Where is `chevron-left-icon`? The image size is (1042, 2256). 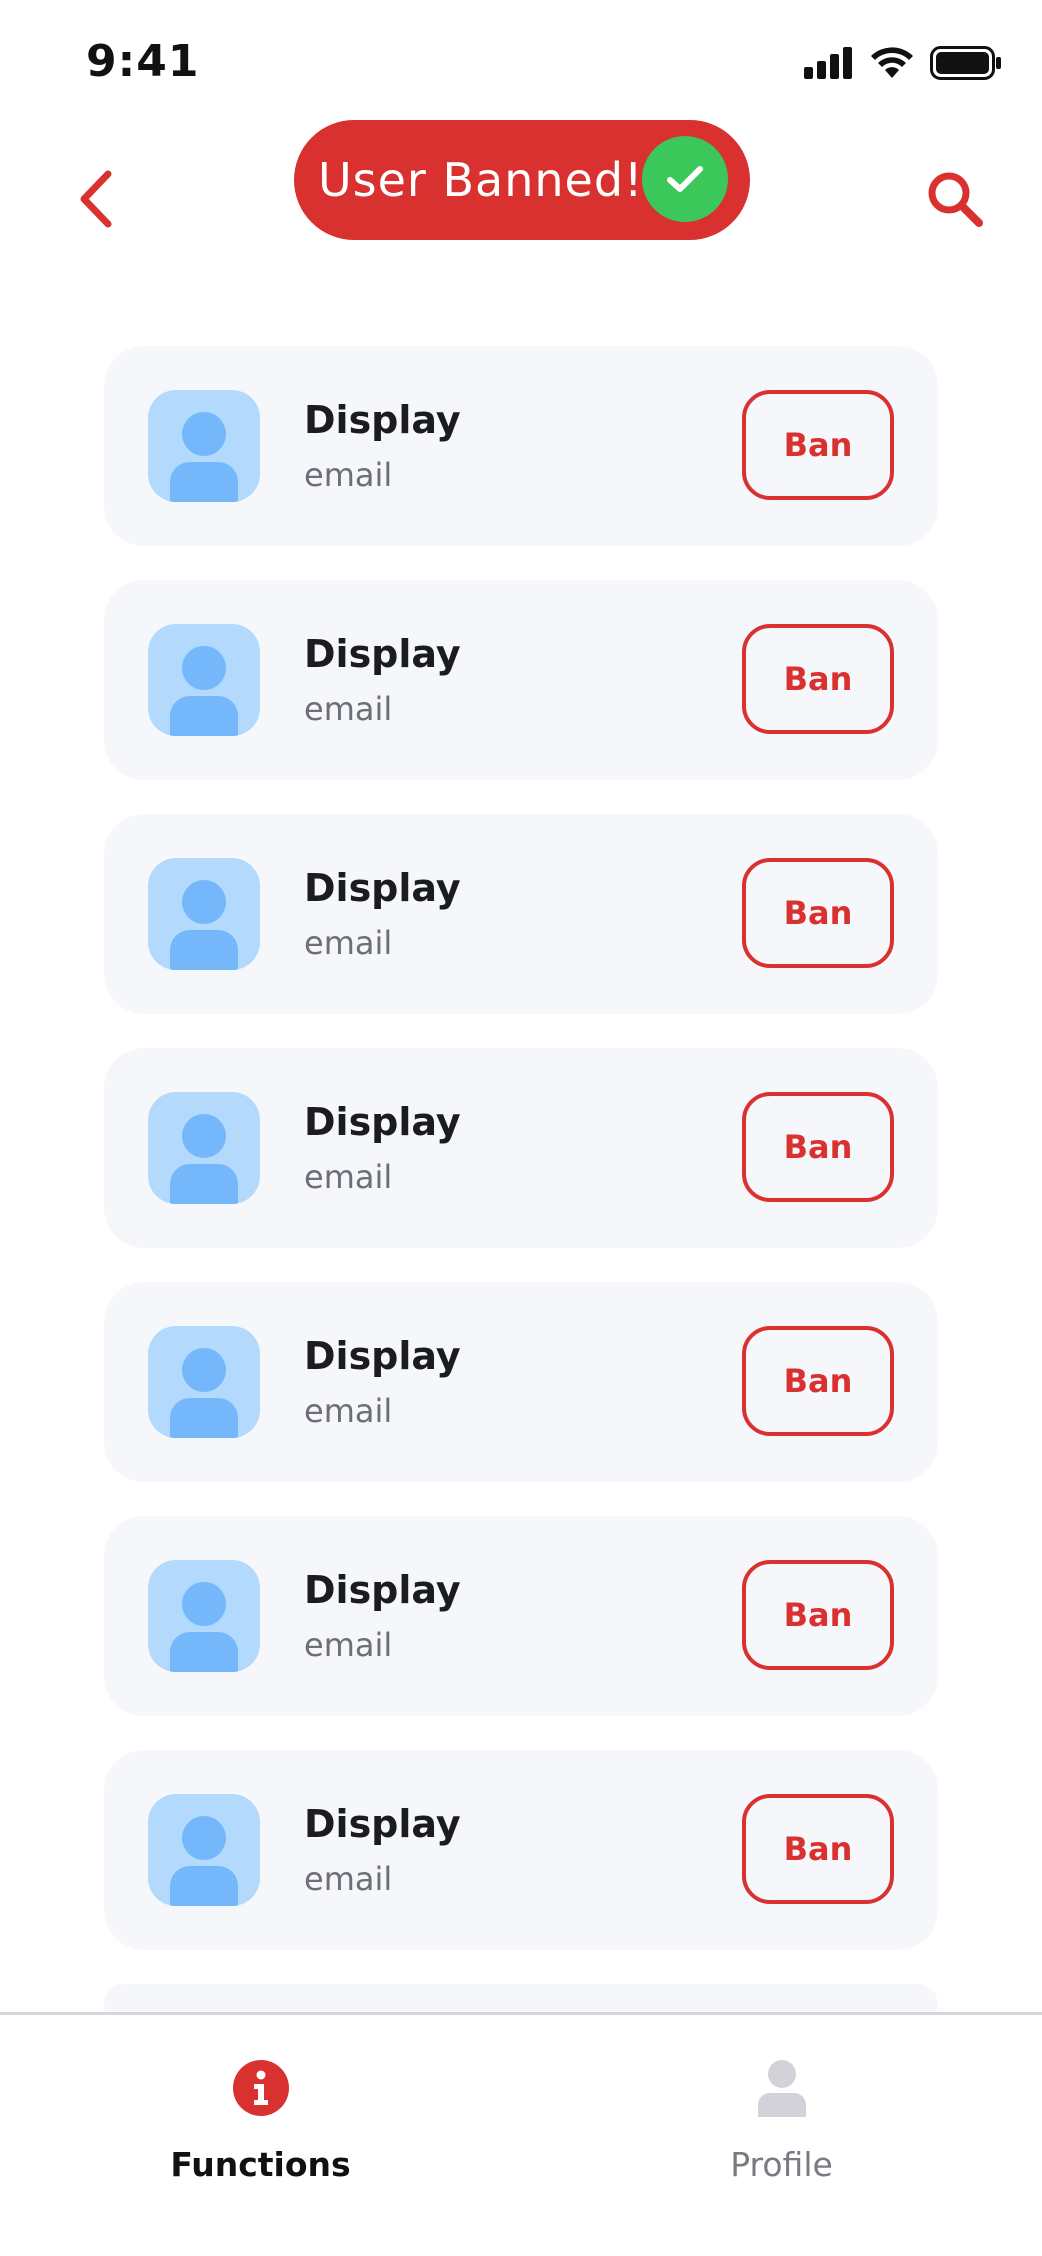 chevron-left-icon is located at coordinates (96, 201).